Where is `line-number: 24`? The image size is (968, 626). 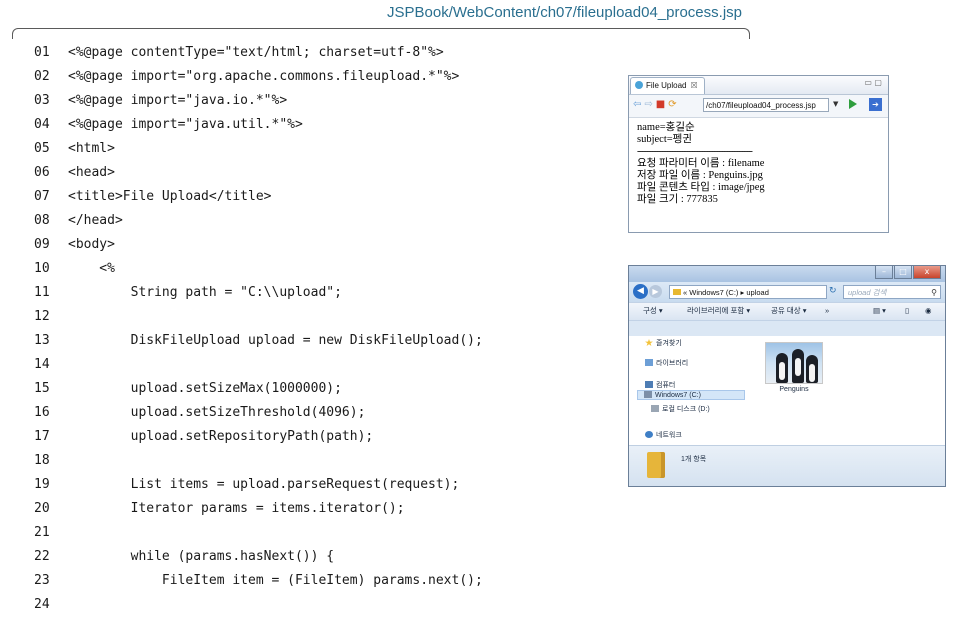 line-number: 24 is located at coordinates (42, 604).